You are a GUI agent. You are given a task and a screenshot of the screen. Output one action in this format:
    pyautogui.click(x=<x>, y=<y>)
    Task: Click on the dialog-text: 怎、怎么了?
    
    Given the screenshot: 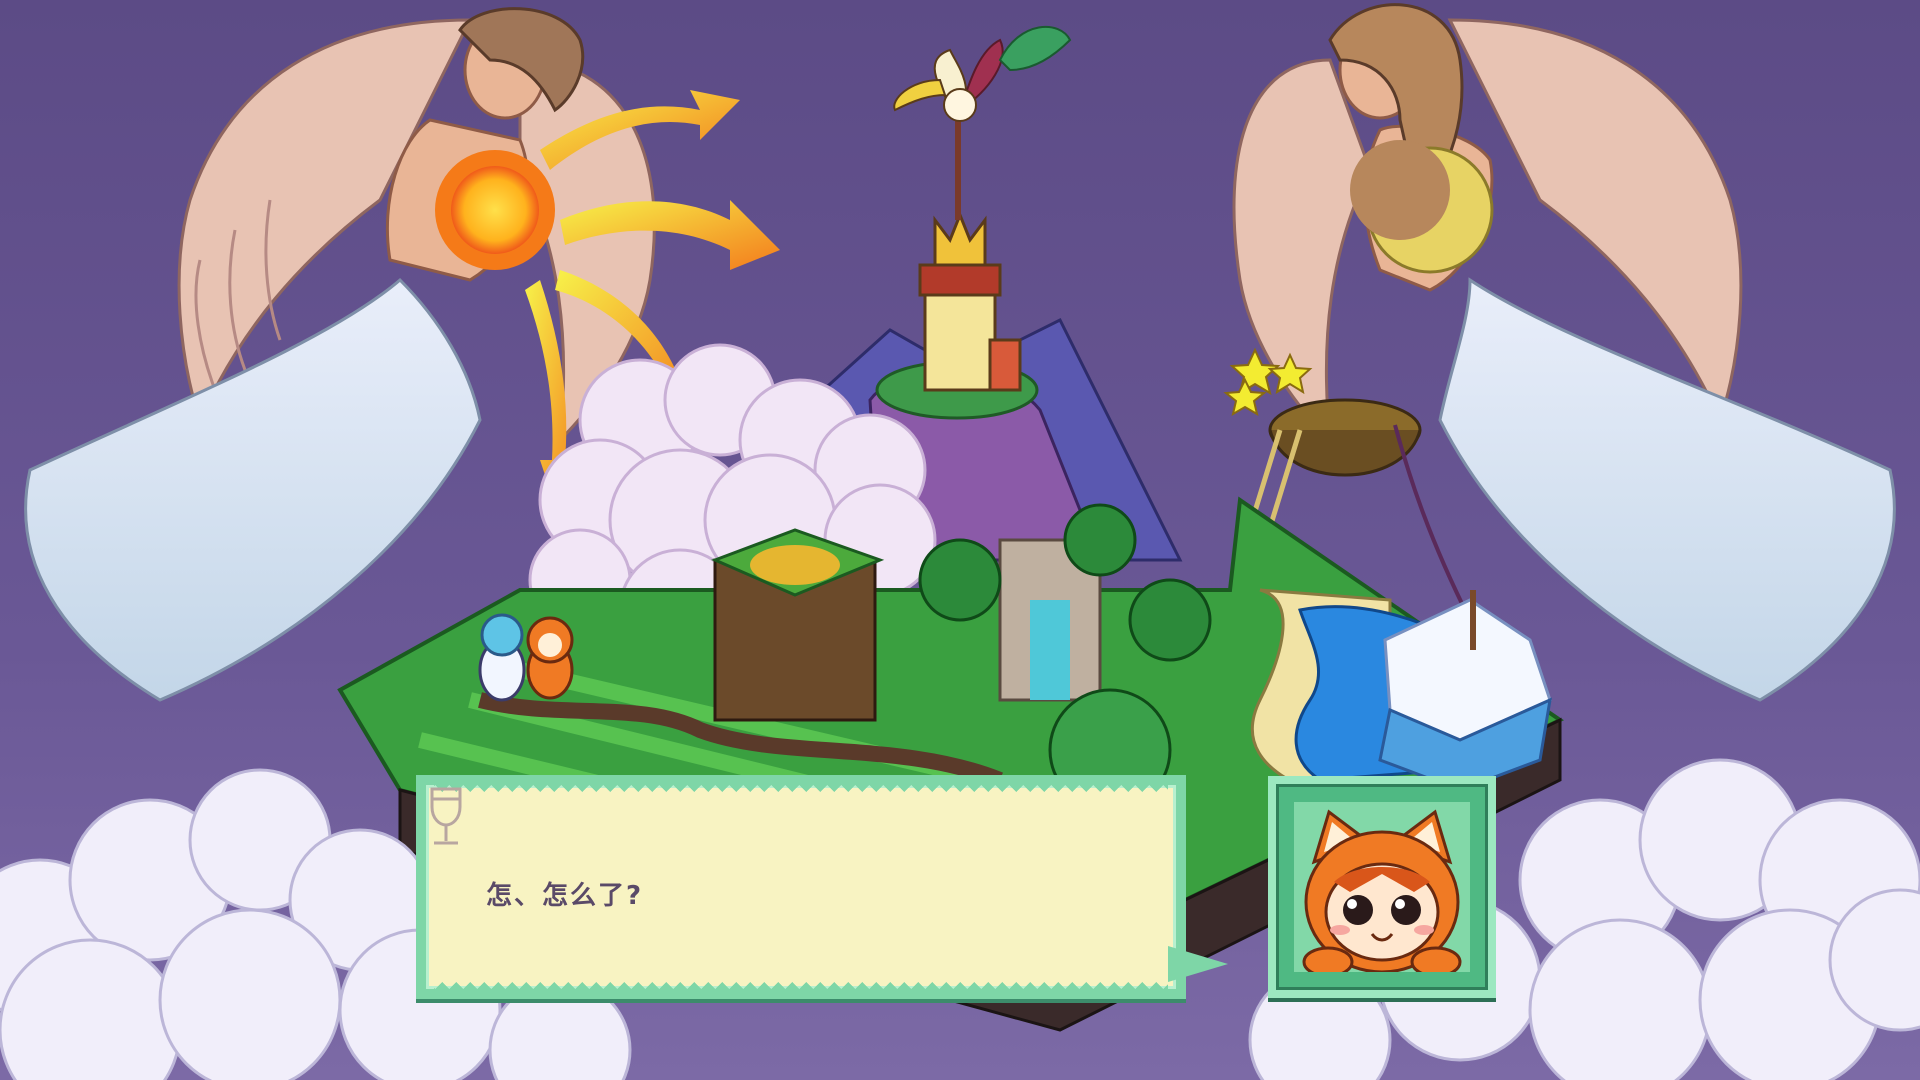 What is the action you would take?
    pyautogui.click(x=565, y=896)
    